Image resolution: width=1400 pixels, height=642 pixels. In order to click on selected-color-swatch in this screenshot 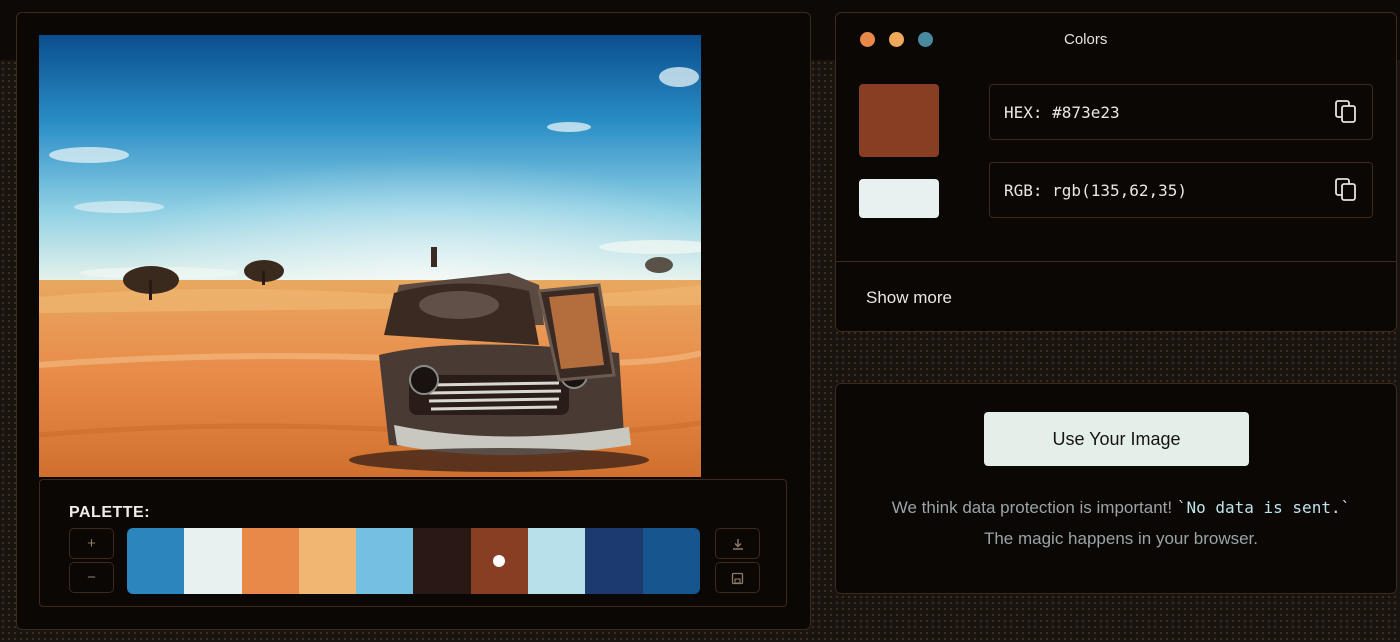, I will do `click(899, 120)`.